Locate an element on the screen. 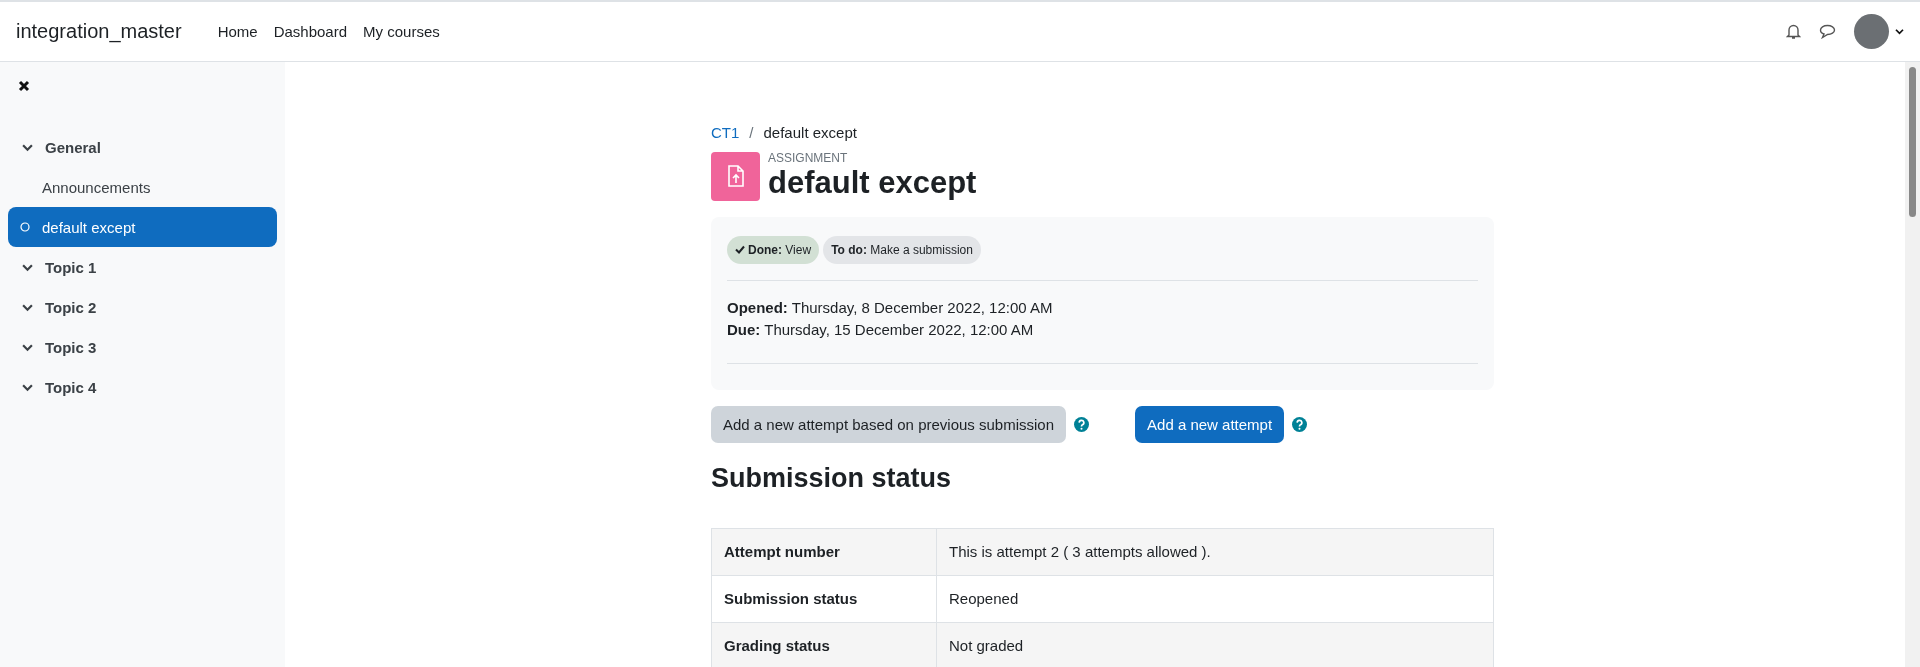 The image size is (1920, 667). nav-link: Home is located at coordinates (237, 31).